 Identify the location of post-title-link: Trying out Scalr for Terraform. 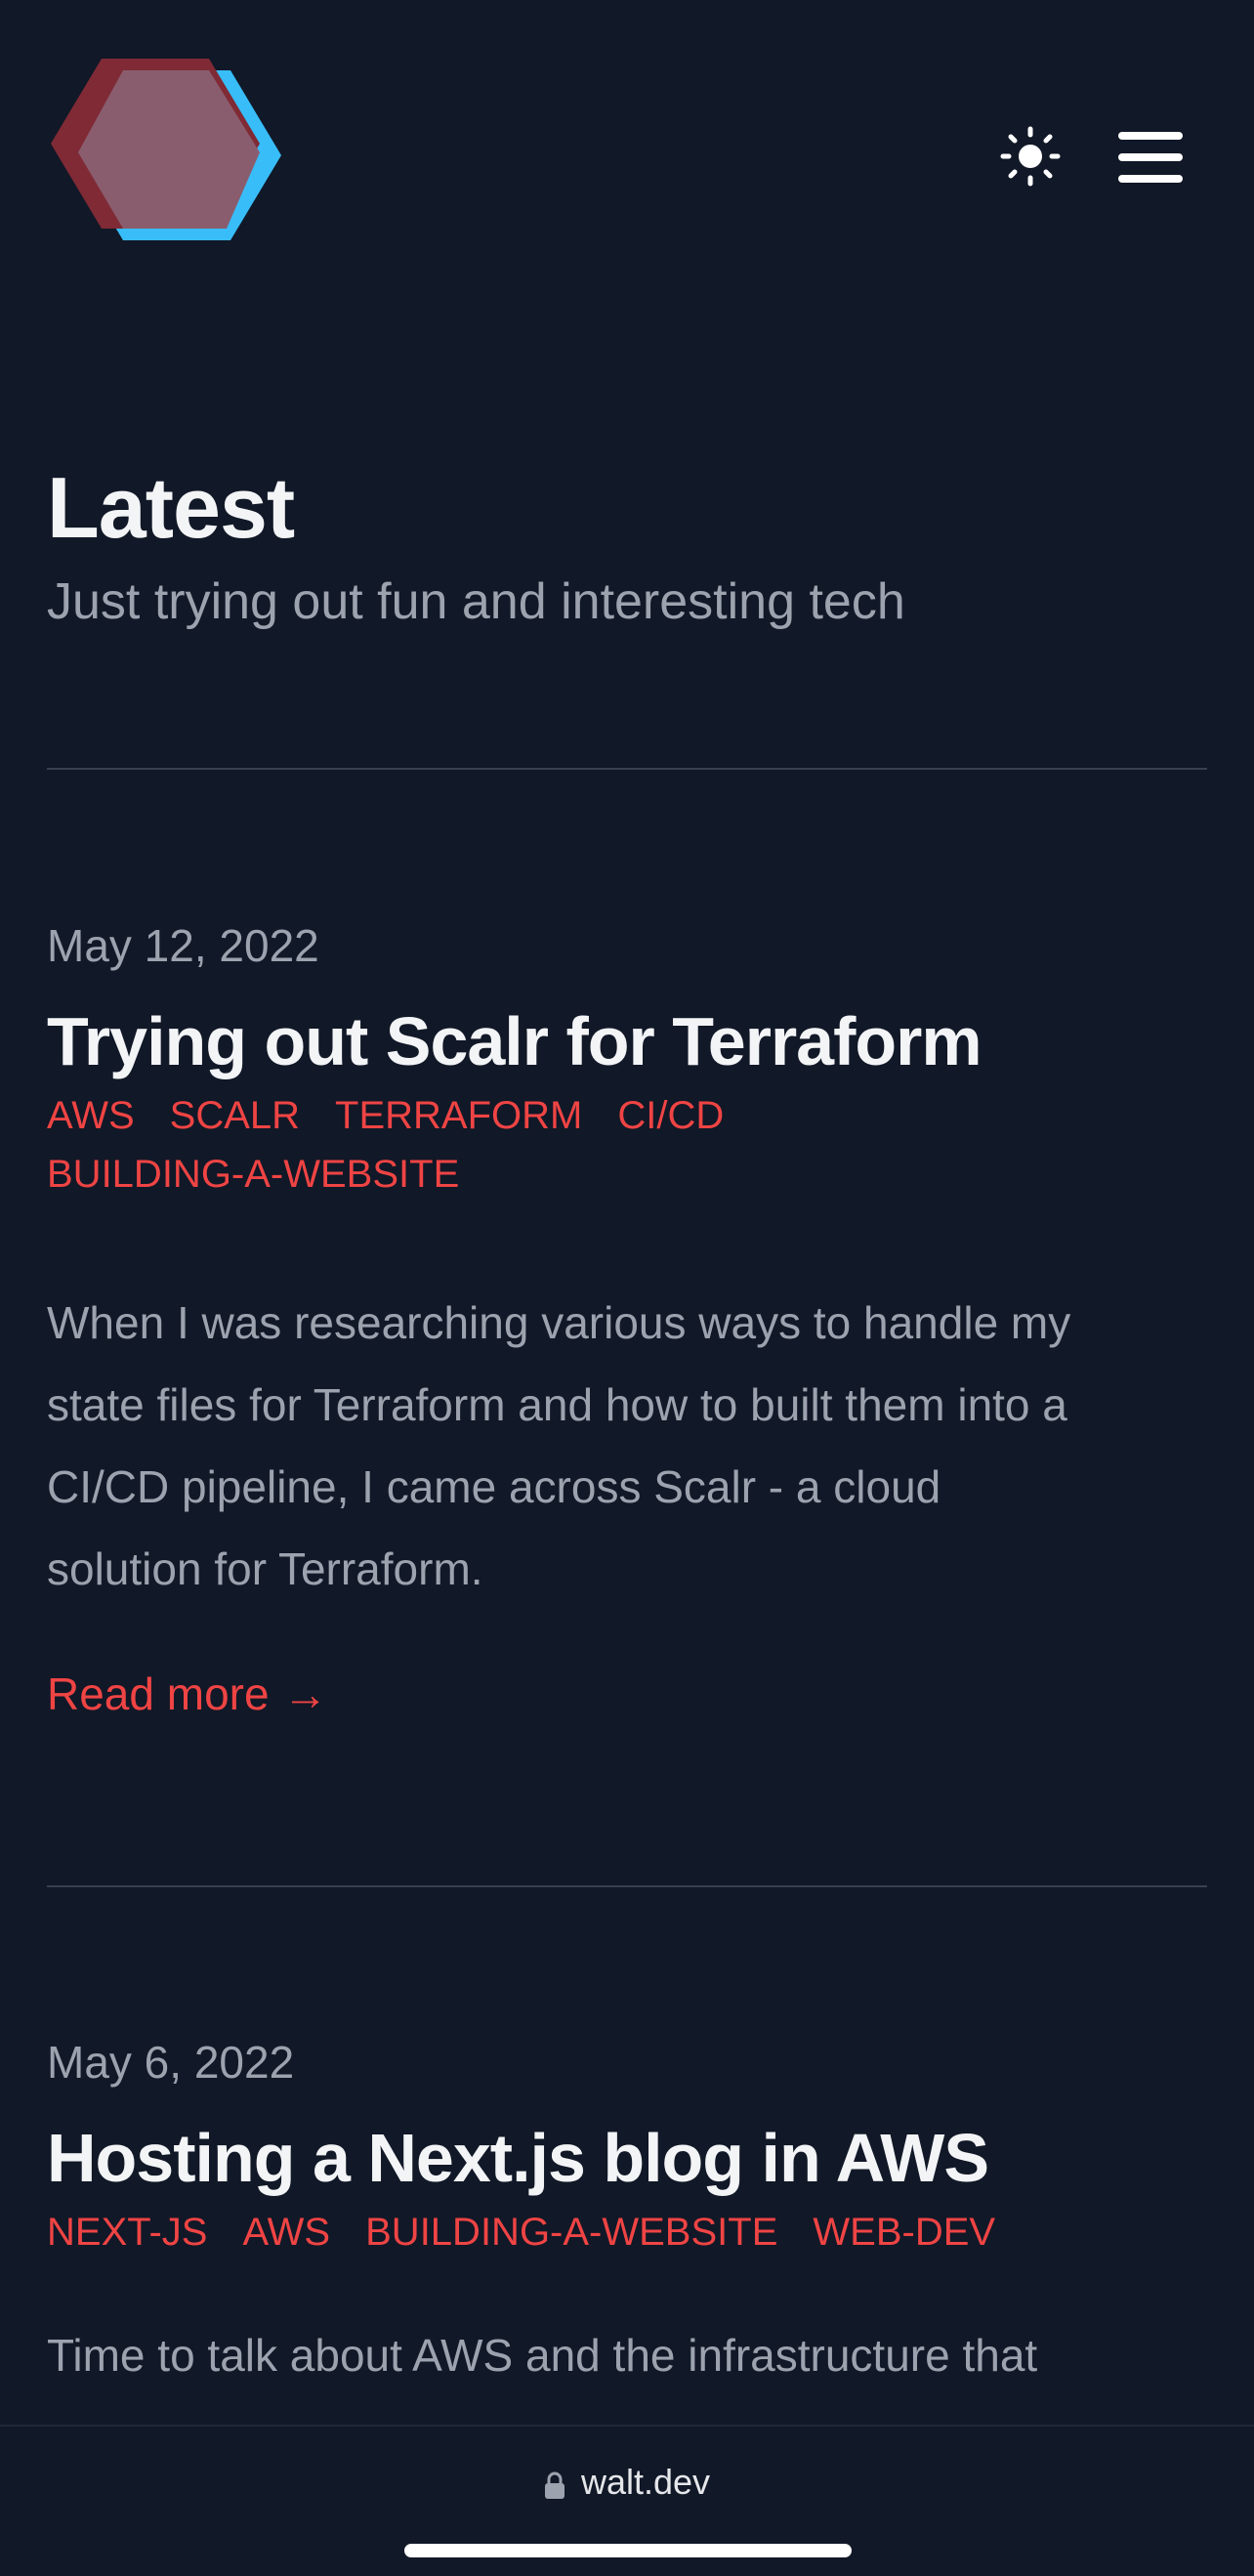
(627, 1041).